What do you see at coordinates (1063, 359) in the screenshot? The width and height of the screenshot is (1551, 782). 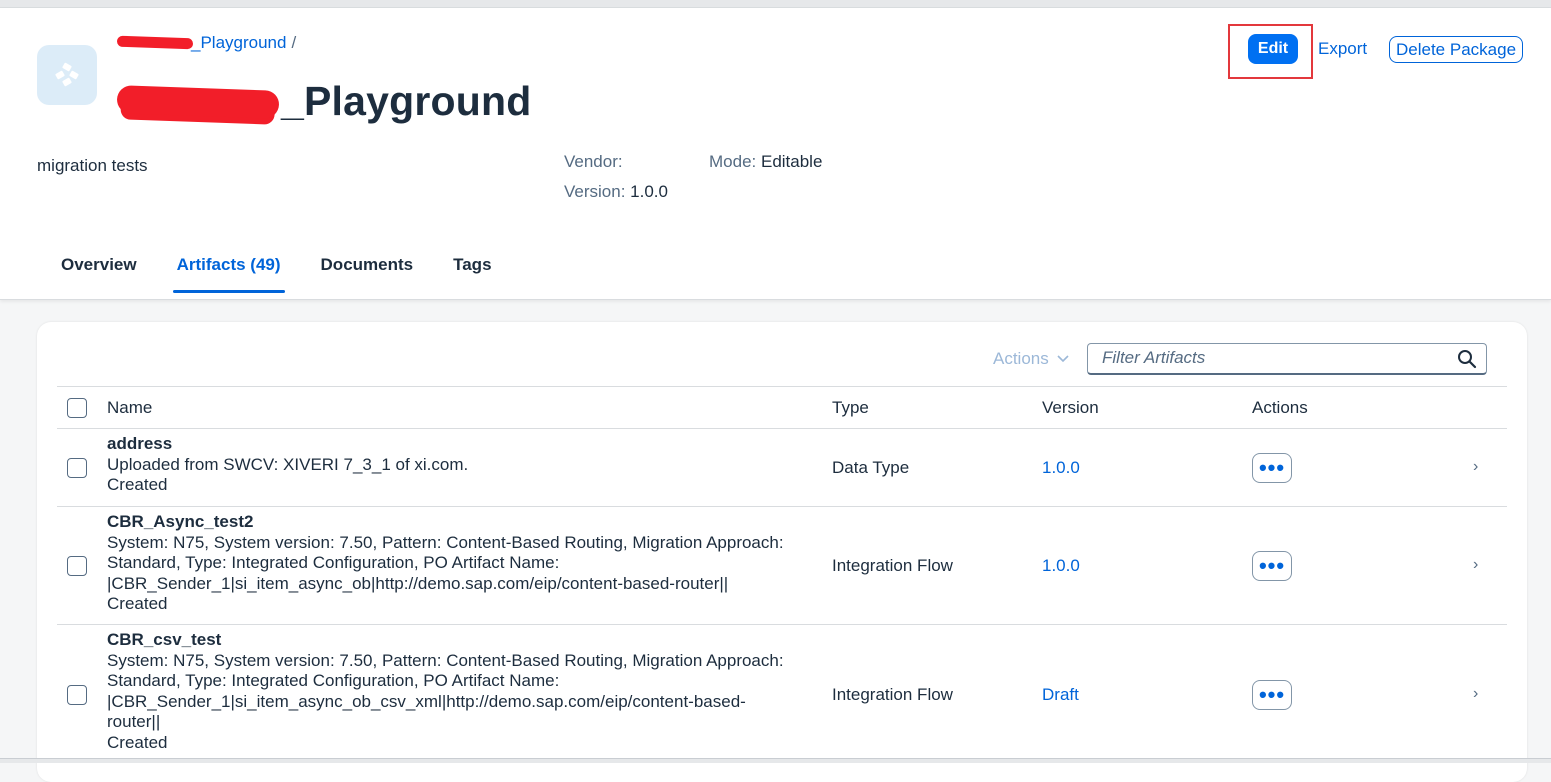 I see `chevron-down-icon` at bounding box center [1063, 359].